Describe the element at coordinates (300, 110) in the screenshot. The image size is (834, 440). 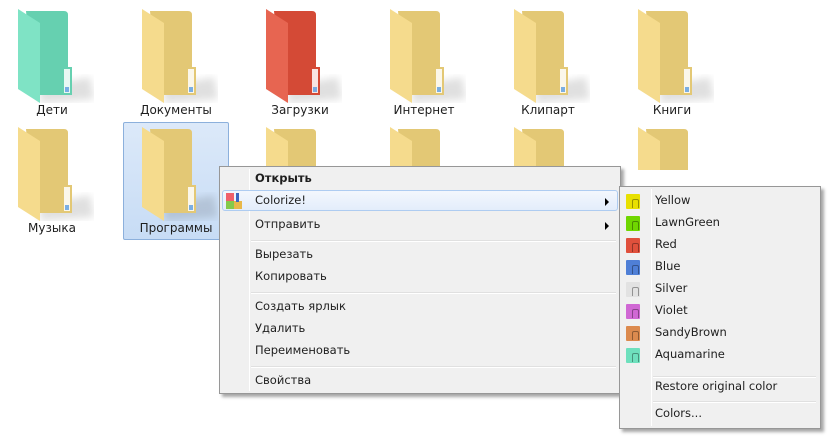
I see `folder-label: Загрузки` at that location.